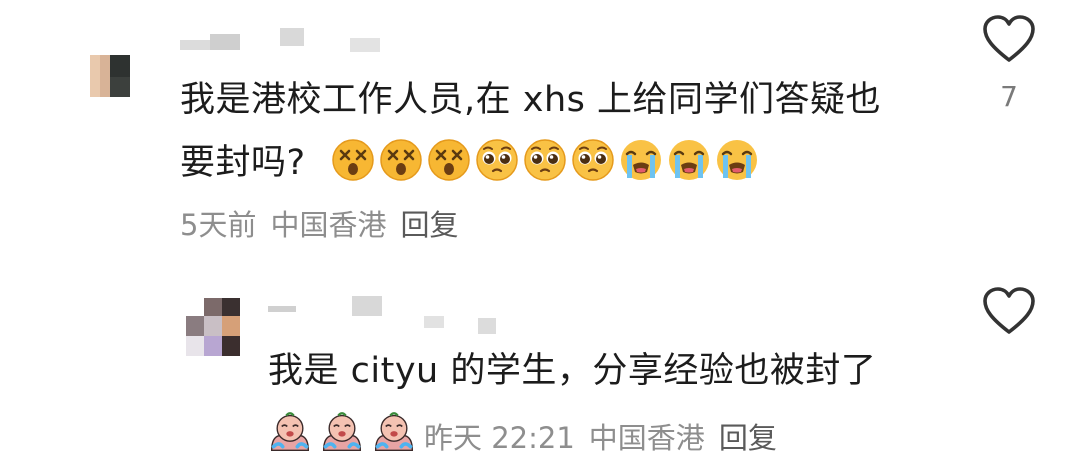 The height and width of the screenshot is (474, 1080). What do you see at coordinates (1009, 96) in the screenshot?
I see `like-count: 7` at bounding box center [1009, 96].